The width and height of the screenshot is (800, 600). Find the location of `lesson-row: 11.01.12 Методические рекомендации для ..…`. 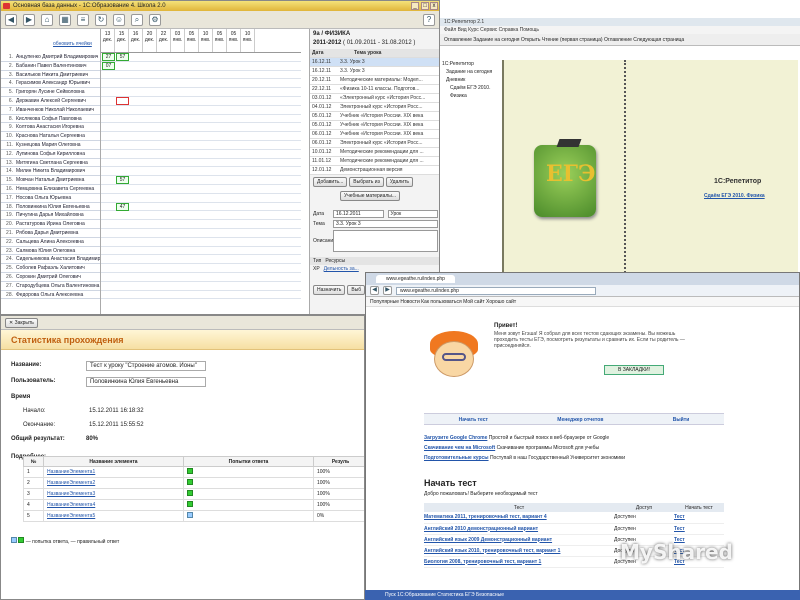

lesson-row: 11.01.12 Методические рекомендации для ..… is located at coordinates (374, 161).